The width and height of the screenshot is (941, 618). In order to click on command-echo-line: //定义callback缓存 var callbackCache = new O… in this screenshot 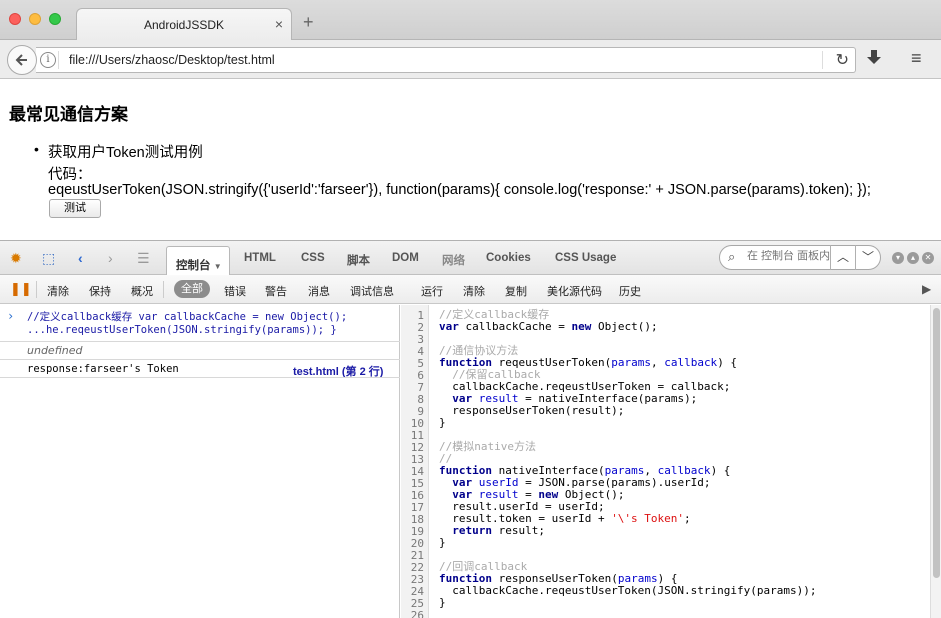, I will do `click(187, 317)`.